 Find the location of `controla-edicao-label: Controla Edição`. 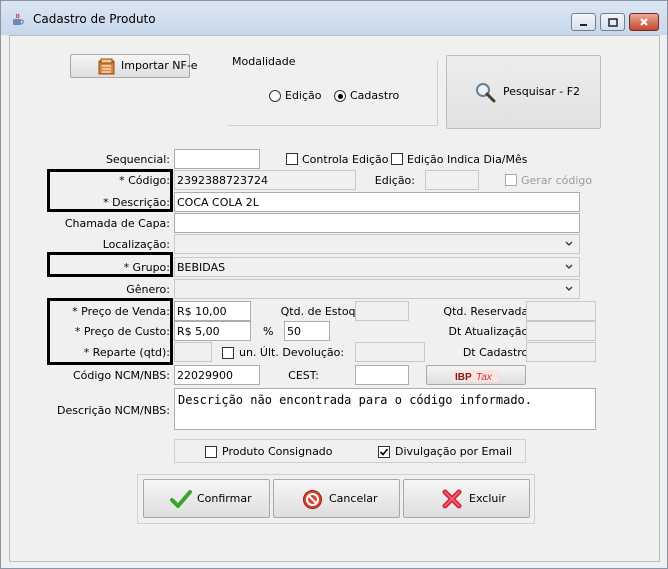

controla-edicao-label: Controla Edição is located at coordinates (345, 159).